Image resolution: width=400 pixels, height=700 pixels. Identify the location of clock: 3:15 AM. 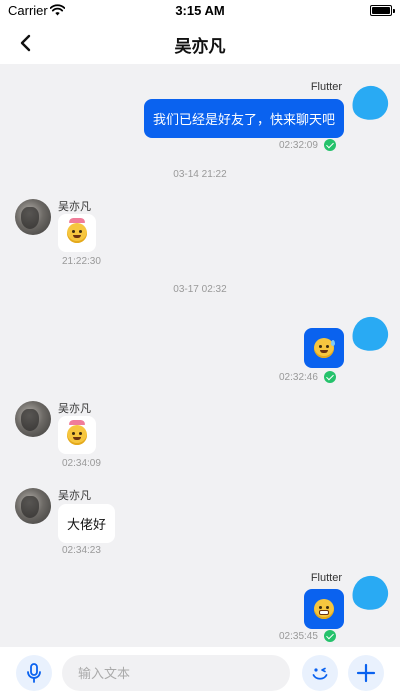
(200, 10).